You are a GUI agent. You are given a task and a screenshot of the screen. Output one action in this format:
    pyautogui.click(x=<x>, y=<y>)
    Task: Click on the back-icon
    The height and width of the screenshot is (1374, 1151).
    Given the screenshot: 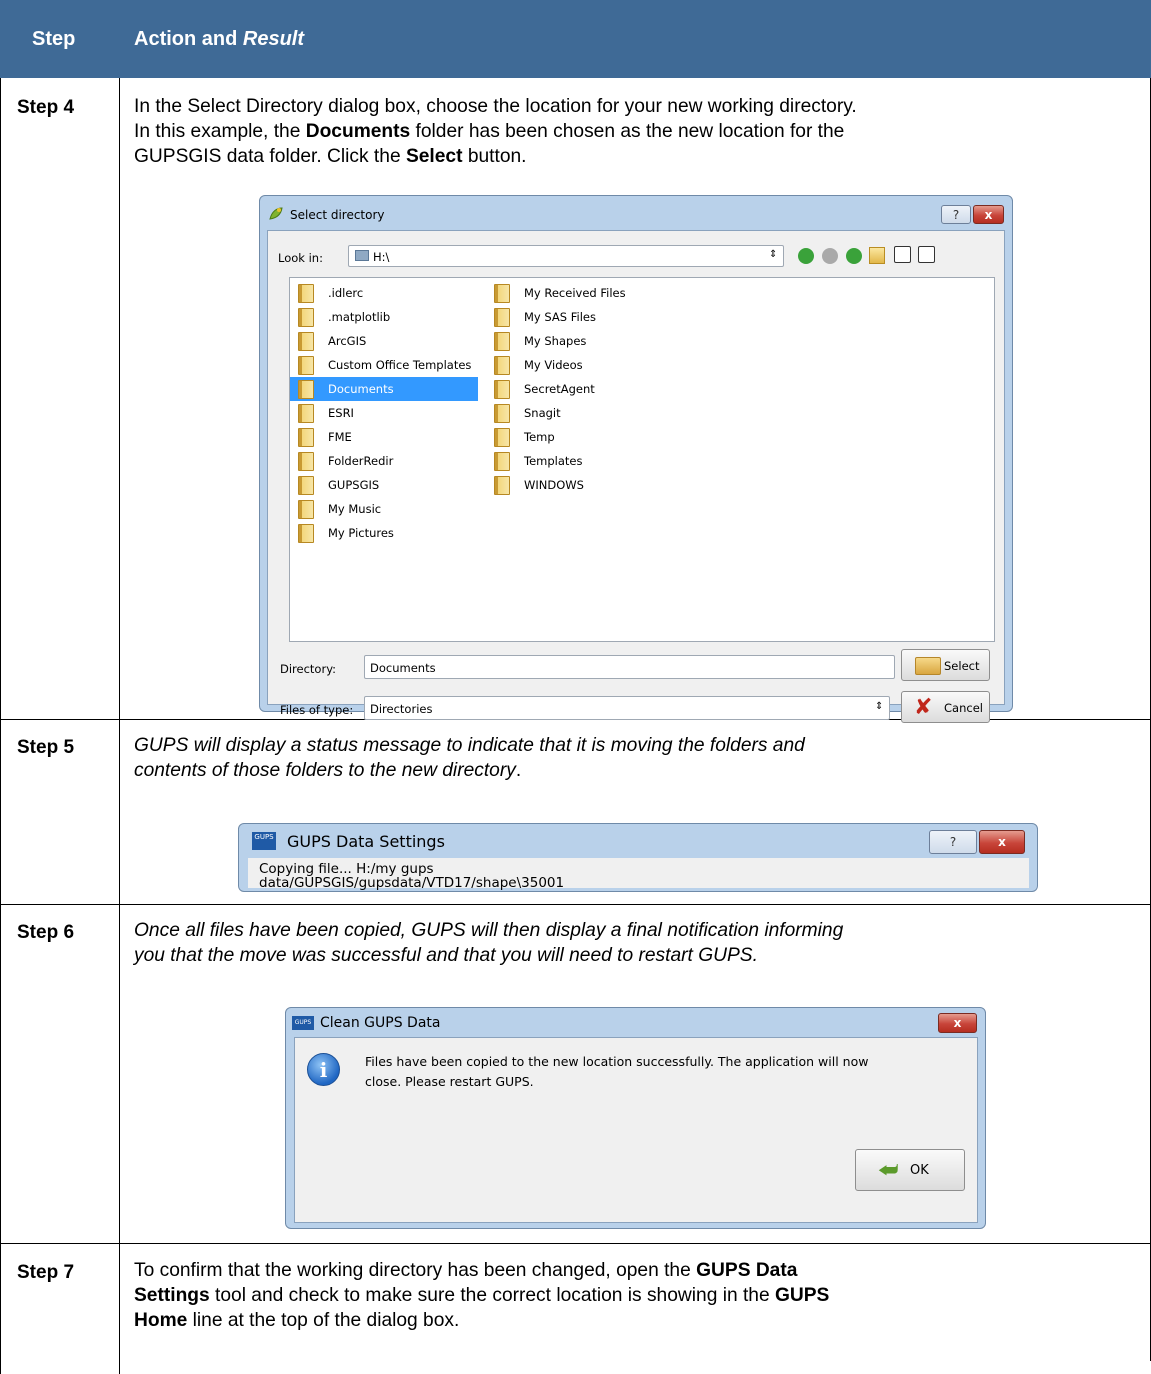 What is the action you would take?
    pyautogui.click(x=806, y=256)
    